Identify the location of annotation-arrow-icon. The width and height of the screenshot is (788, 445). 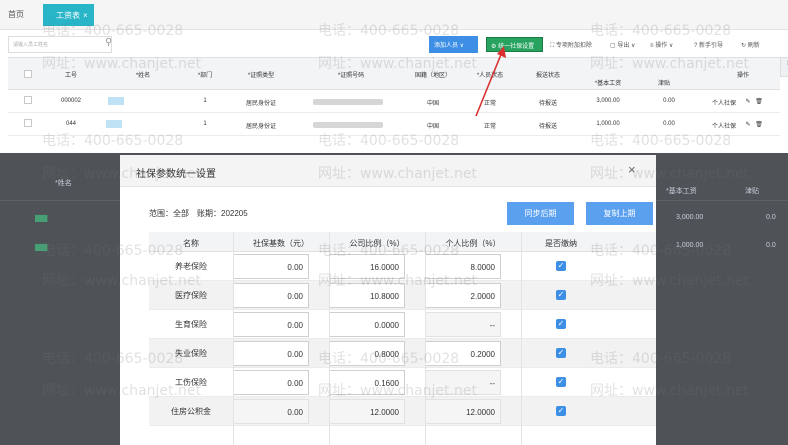
(490, 81).